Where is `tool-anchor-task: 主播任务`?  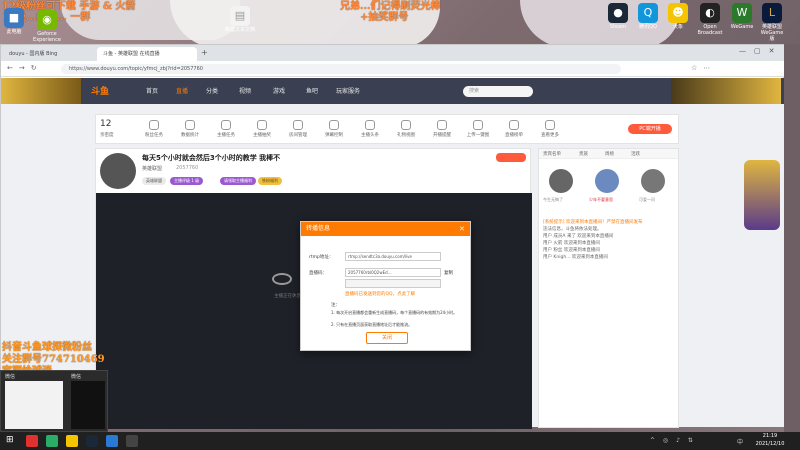 tool-anchor-task: 主播任务 is located at coordinates (226, 129).